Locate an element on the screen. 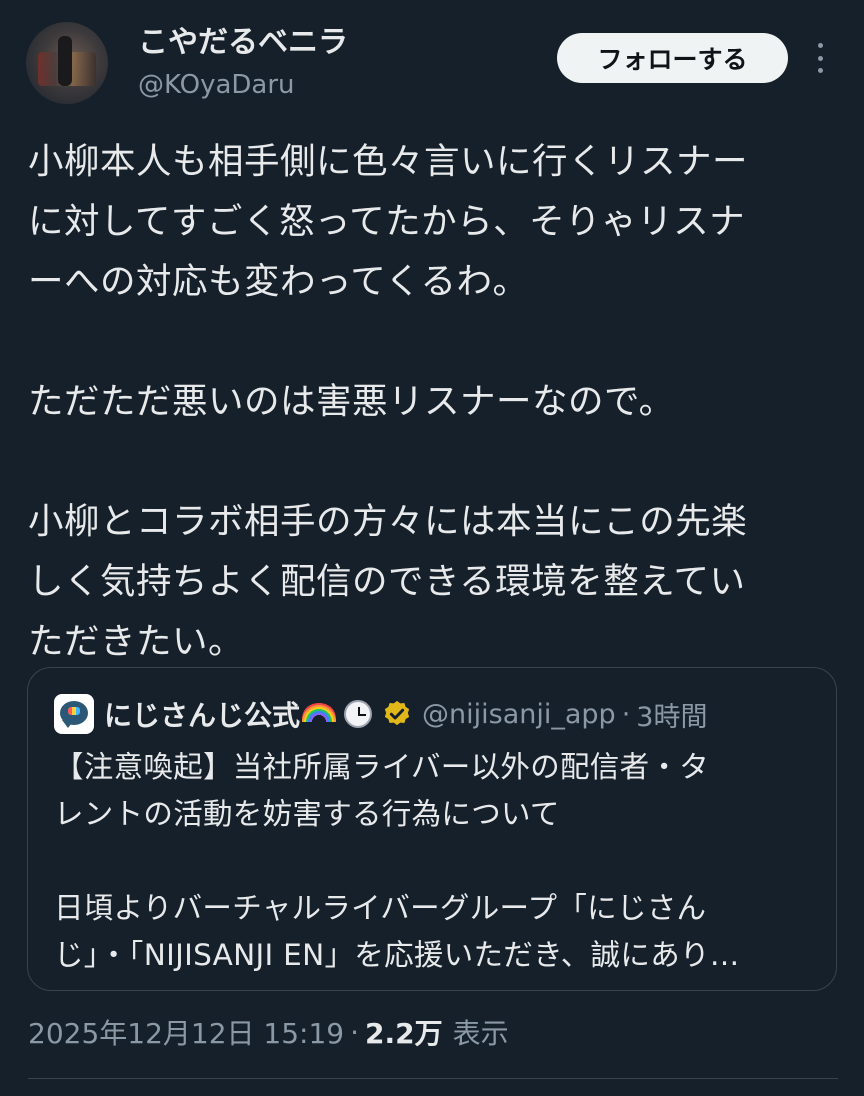 The width and height of the screenshot is (864, 1096). quoted-author-avatar is located at coordinates (74, 714).